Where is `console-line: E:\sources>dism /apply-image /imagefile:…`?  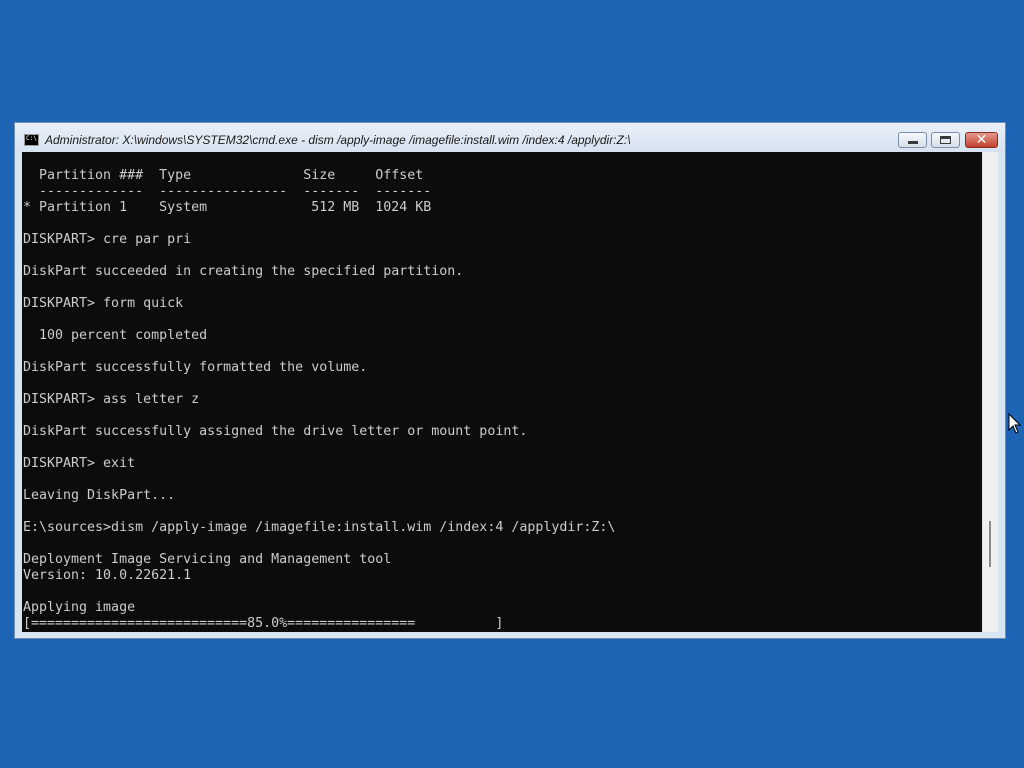
console-line: E:\sources>dism /apply-image /imagefile:… is located at coordinates (319, 527).